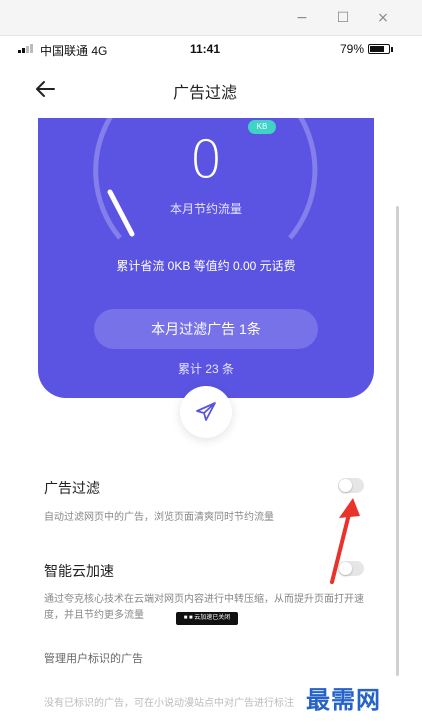 This screenshot has height=726, width=422. I want to click on total-filtered-count: 累计 23 条, so click(206, 369).